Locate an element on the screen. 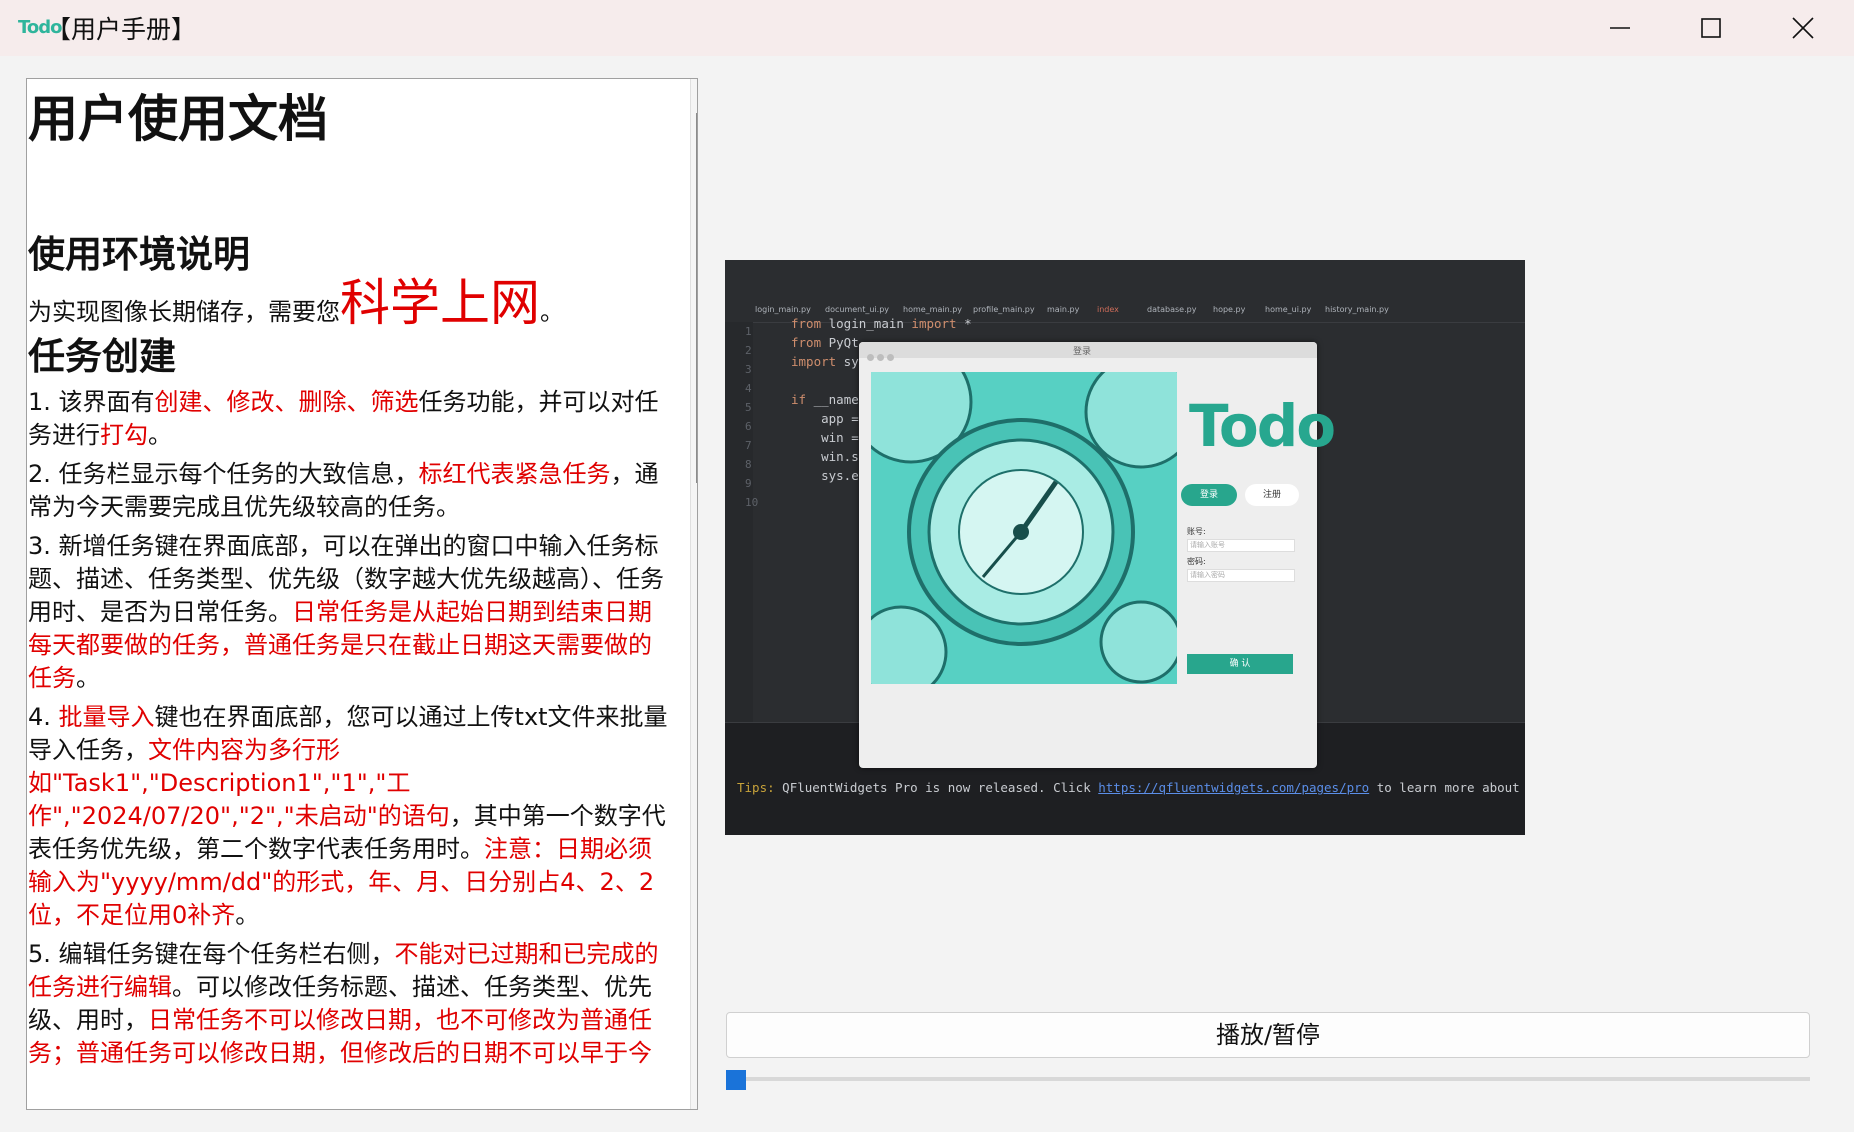  title-bar: Todo 【用户手册】 is located at coordinates (927, 28).